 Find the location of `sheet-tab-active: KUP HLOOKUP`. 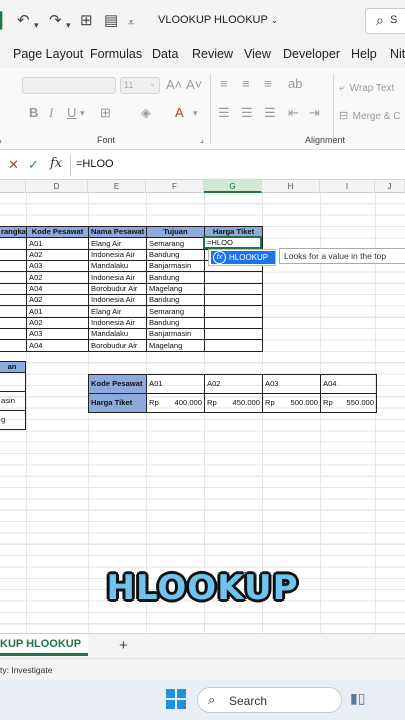

sheet-tab-active: KUP HLOOKUP is located at coordinates (44, 645).